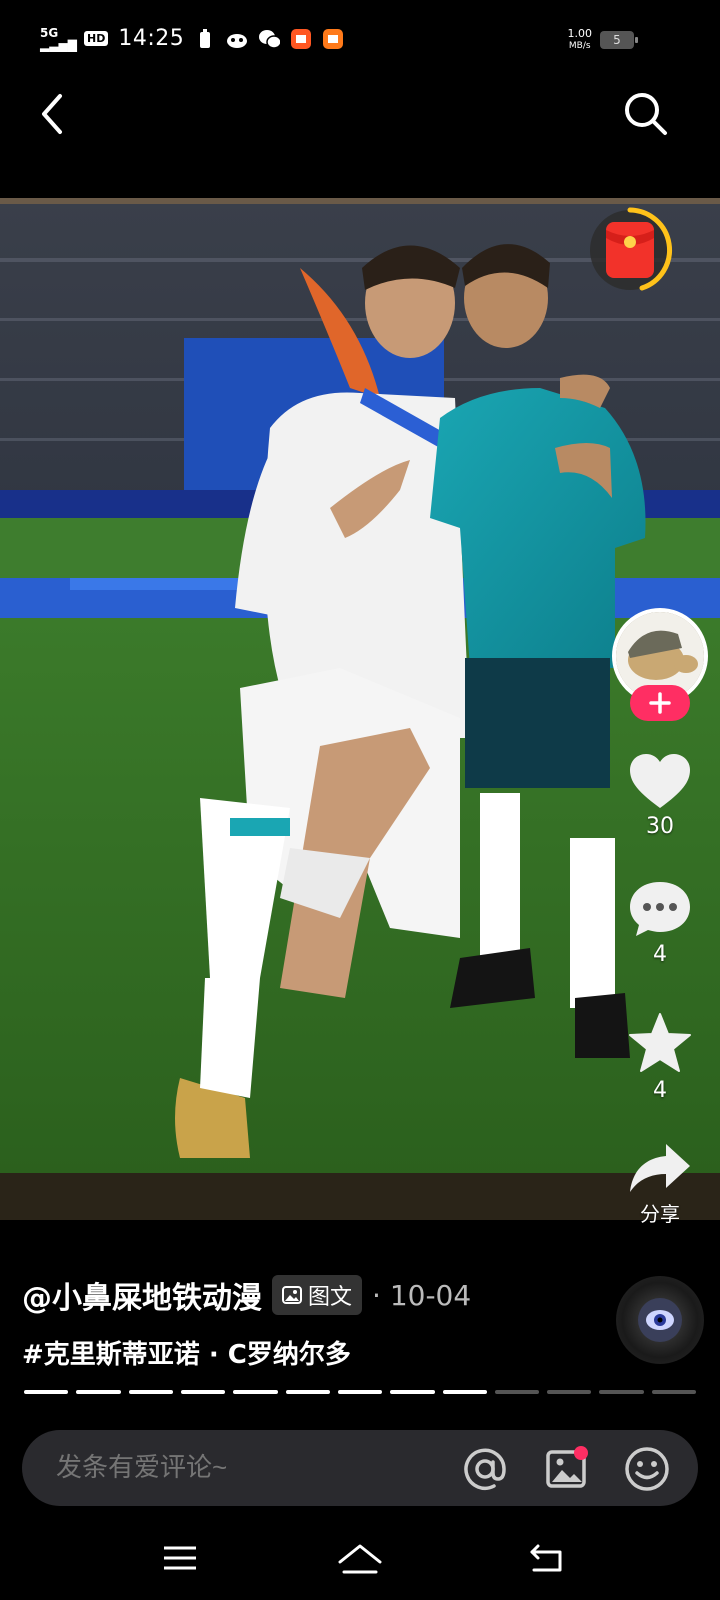  Describe the element at coordinates (660, 909) in the screenshot. I see `comment-bubble-icon` at that location.